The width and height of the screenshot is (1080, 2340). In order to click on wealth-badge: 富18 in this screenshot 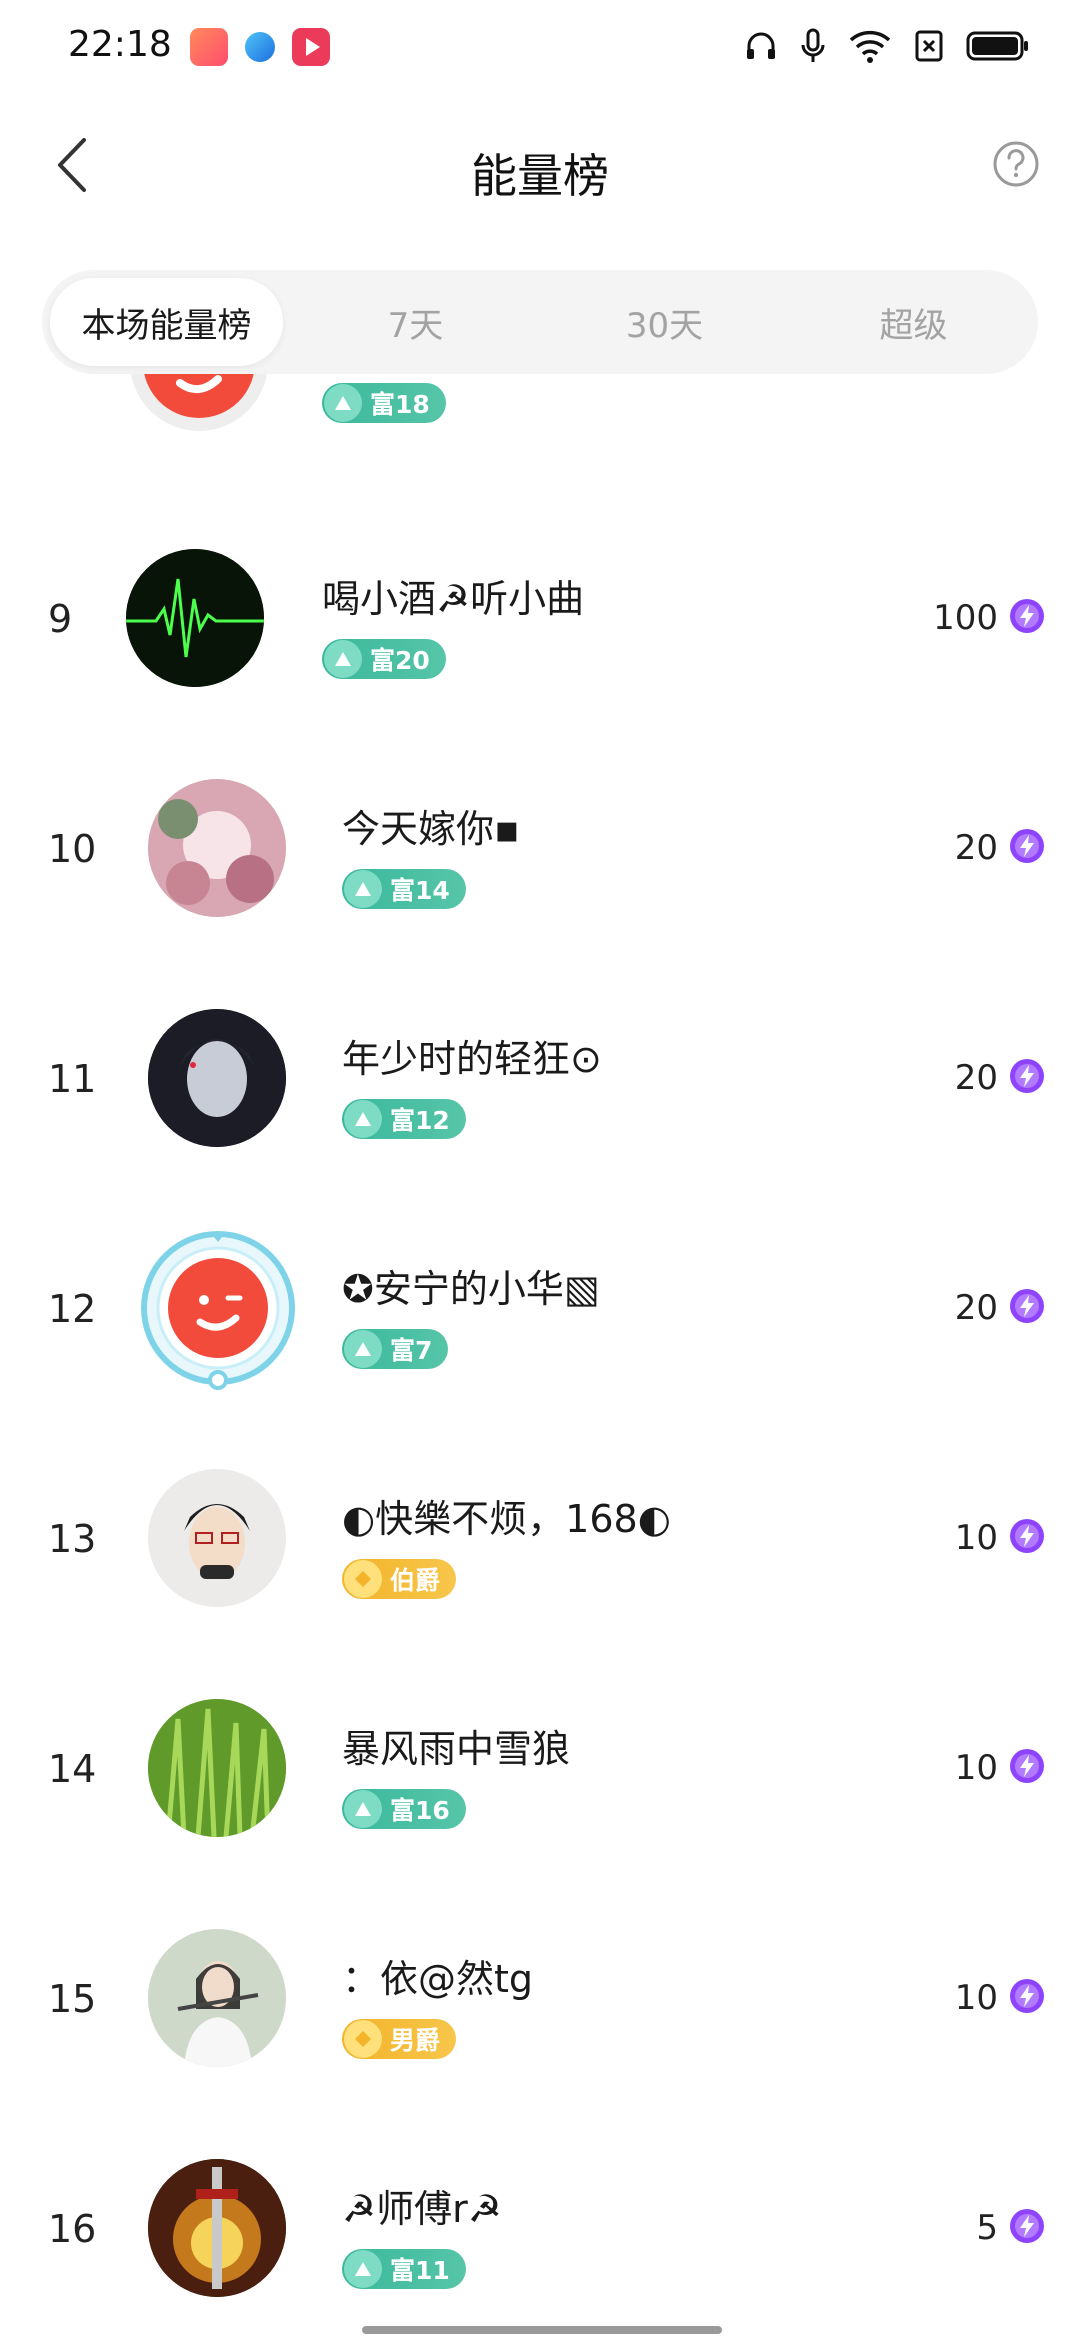, I will do `click(384, 403)`.